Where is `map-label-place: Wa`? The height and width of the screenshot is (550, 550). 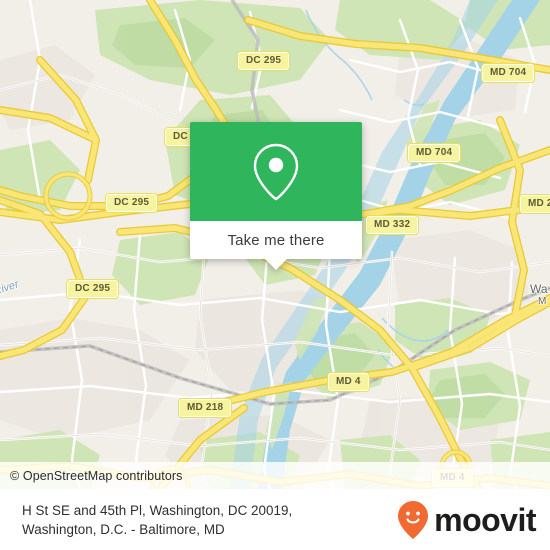
map-label-place: Wa is located at coordinates (539, 289).